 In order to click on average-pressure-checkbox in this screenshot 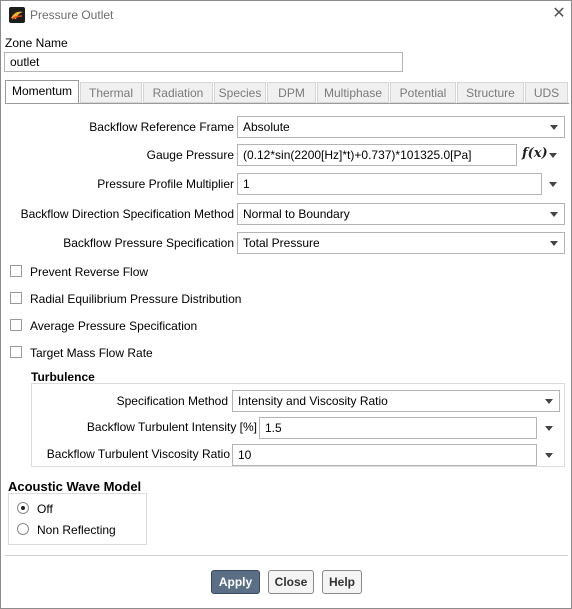, I will do `click(16, 325)`.